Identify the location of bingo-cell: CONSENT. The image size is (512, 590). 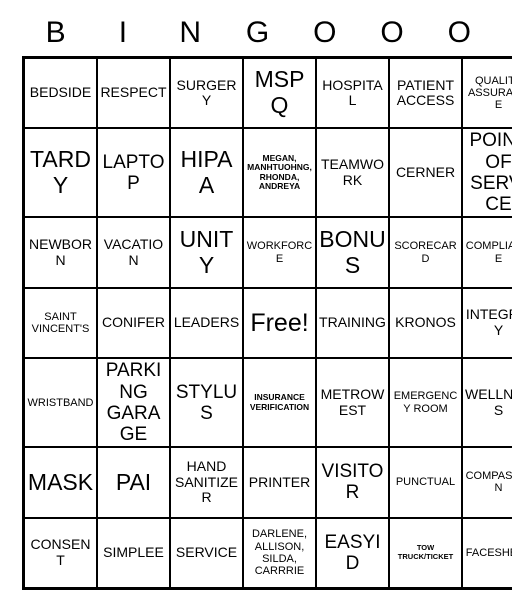
(61, 553).